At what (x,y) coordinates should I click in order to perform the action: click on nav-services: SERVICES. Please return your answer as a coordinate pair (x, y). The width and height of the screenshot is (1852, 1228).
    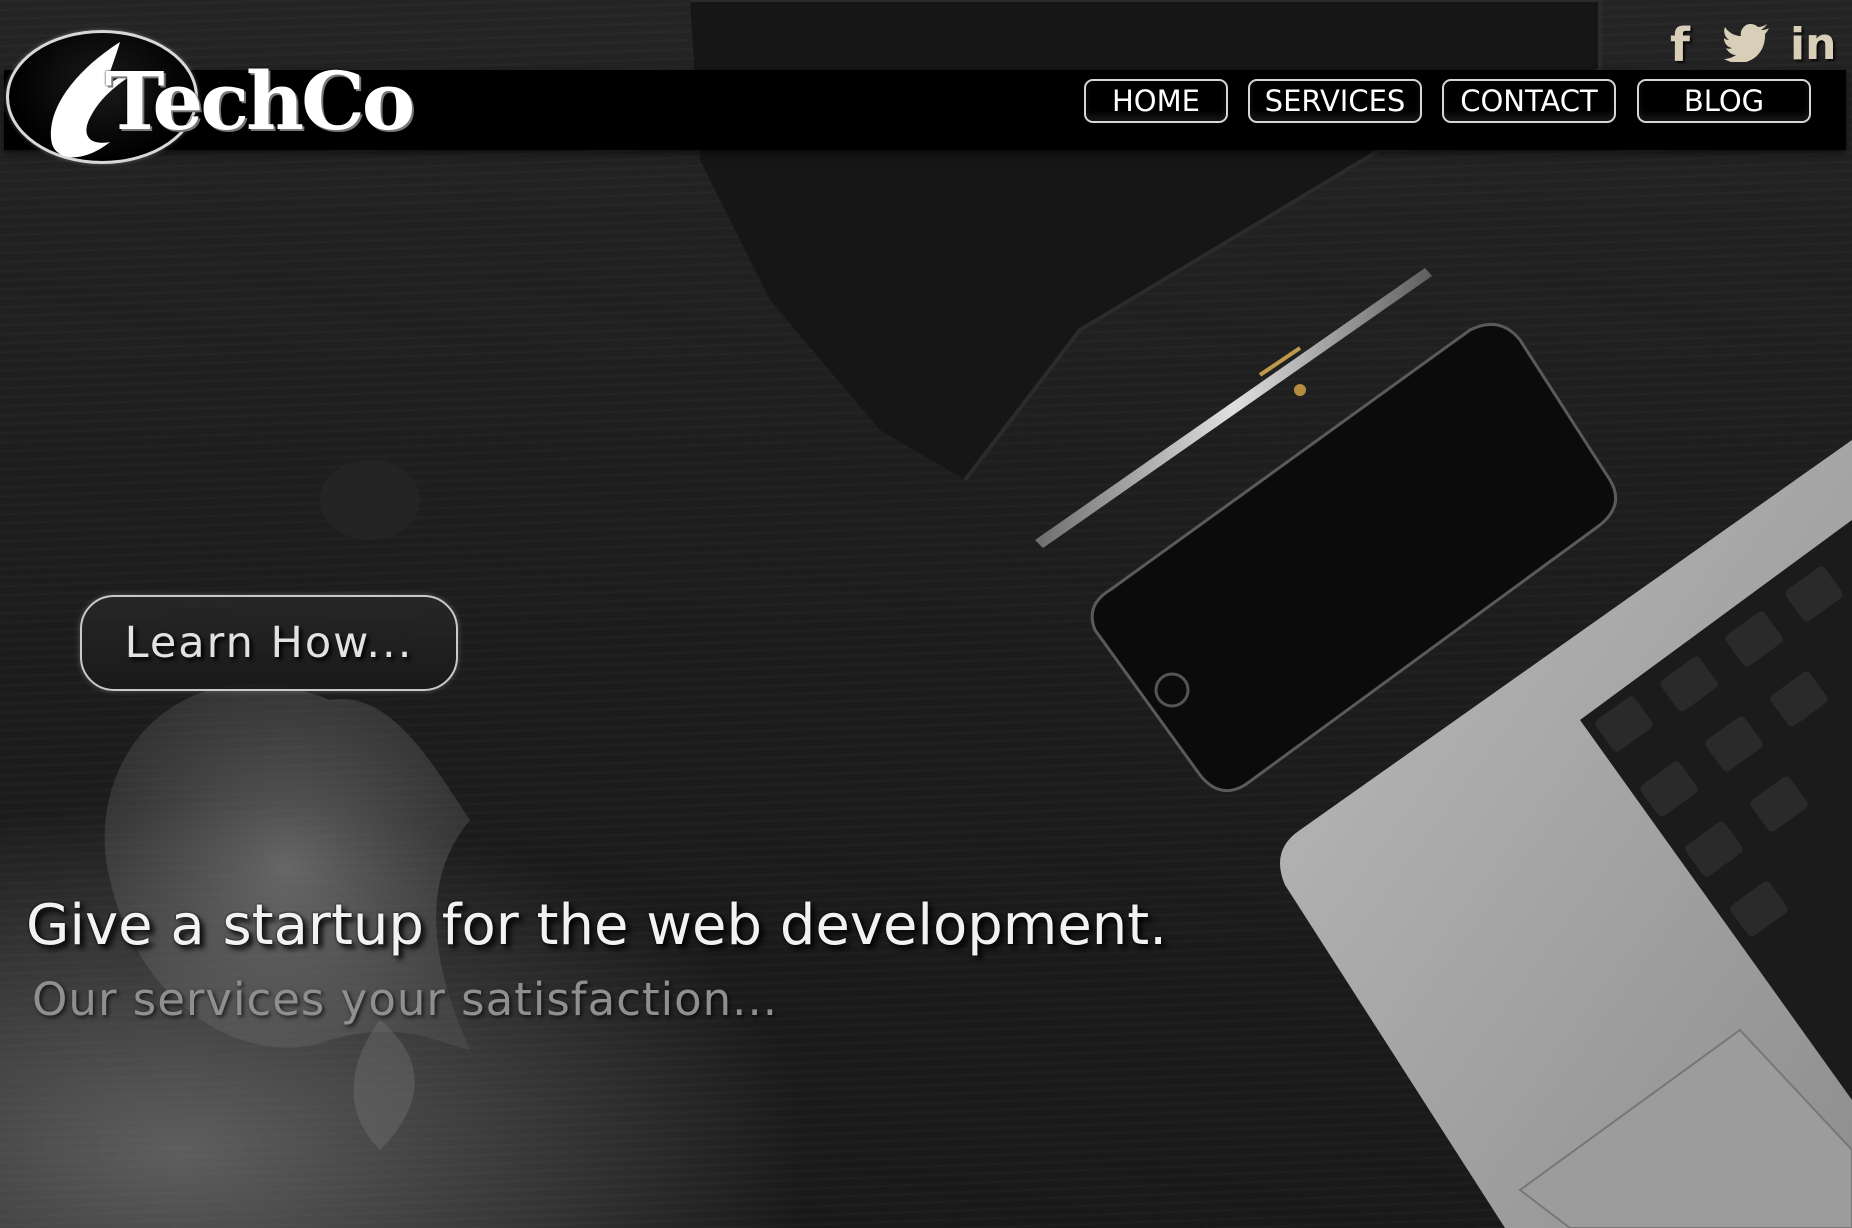
    Looking at the image, I should click on (1335, 101).